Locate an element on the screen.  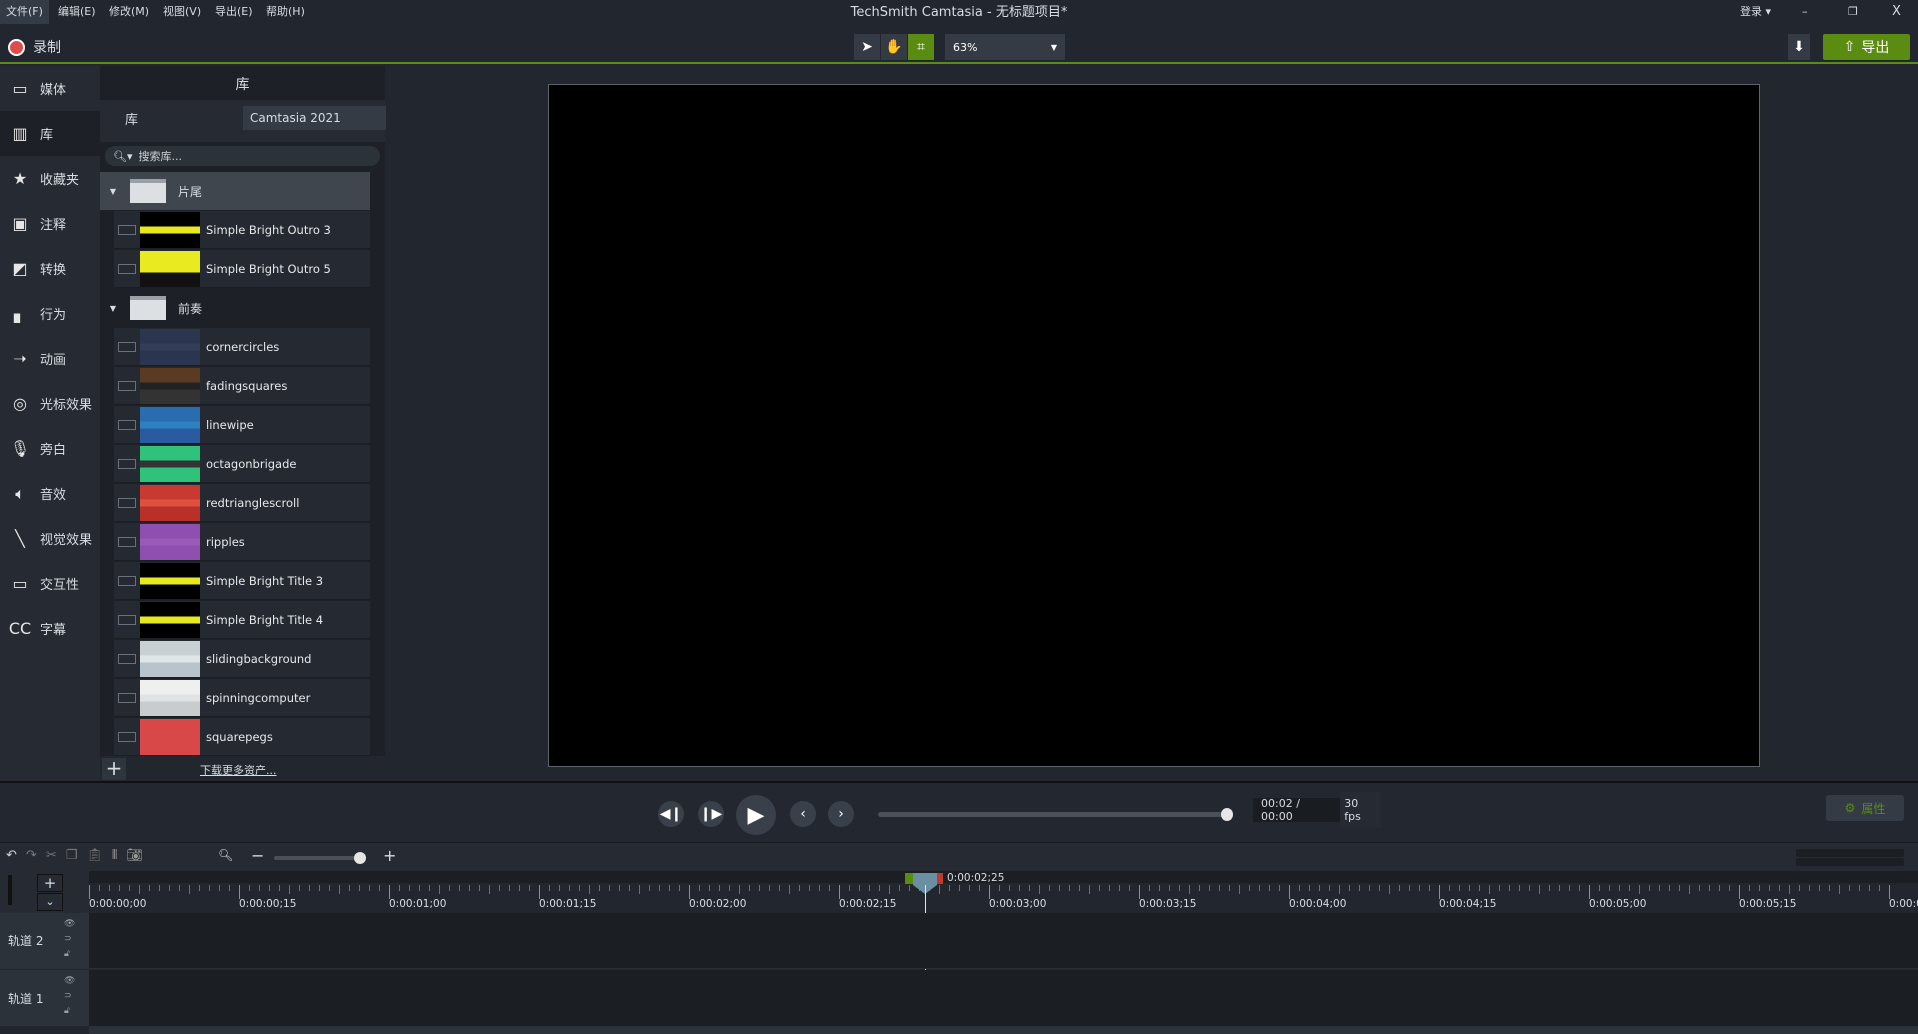
export-button: ⇧ 导出 is located at coordinates (1866, 47).